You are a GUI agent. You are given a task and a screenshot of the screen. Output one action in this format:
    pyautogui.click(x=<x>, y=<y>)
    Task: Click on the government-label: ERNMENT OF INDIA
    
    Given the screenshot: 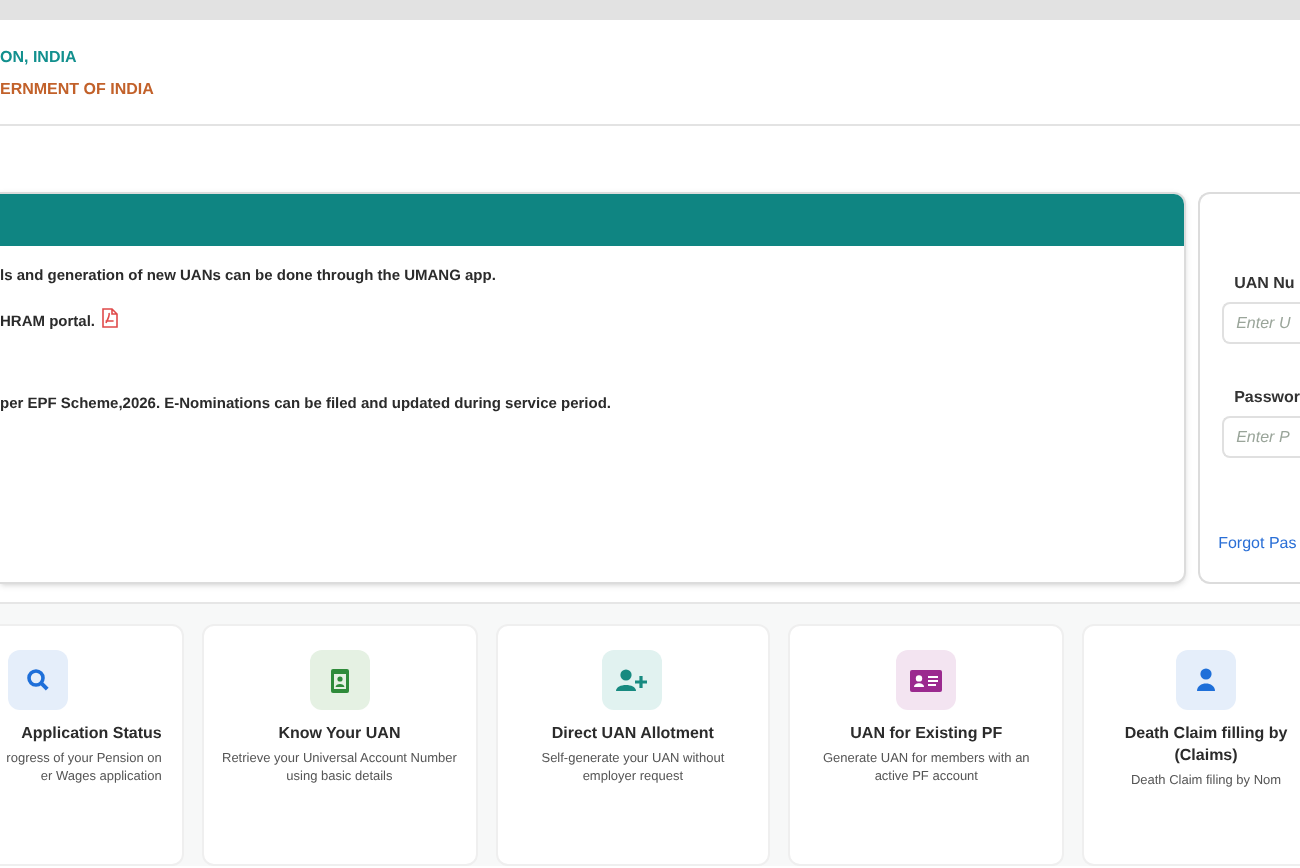 What is the action you would take?
    pyautogui.click(x=77, y=90)
    